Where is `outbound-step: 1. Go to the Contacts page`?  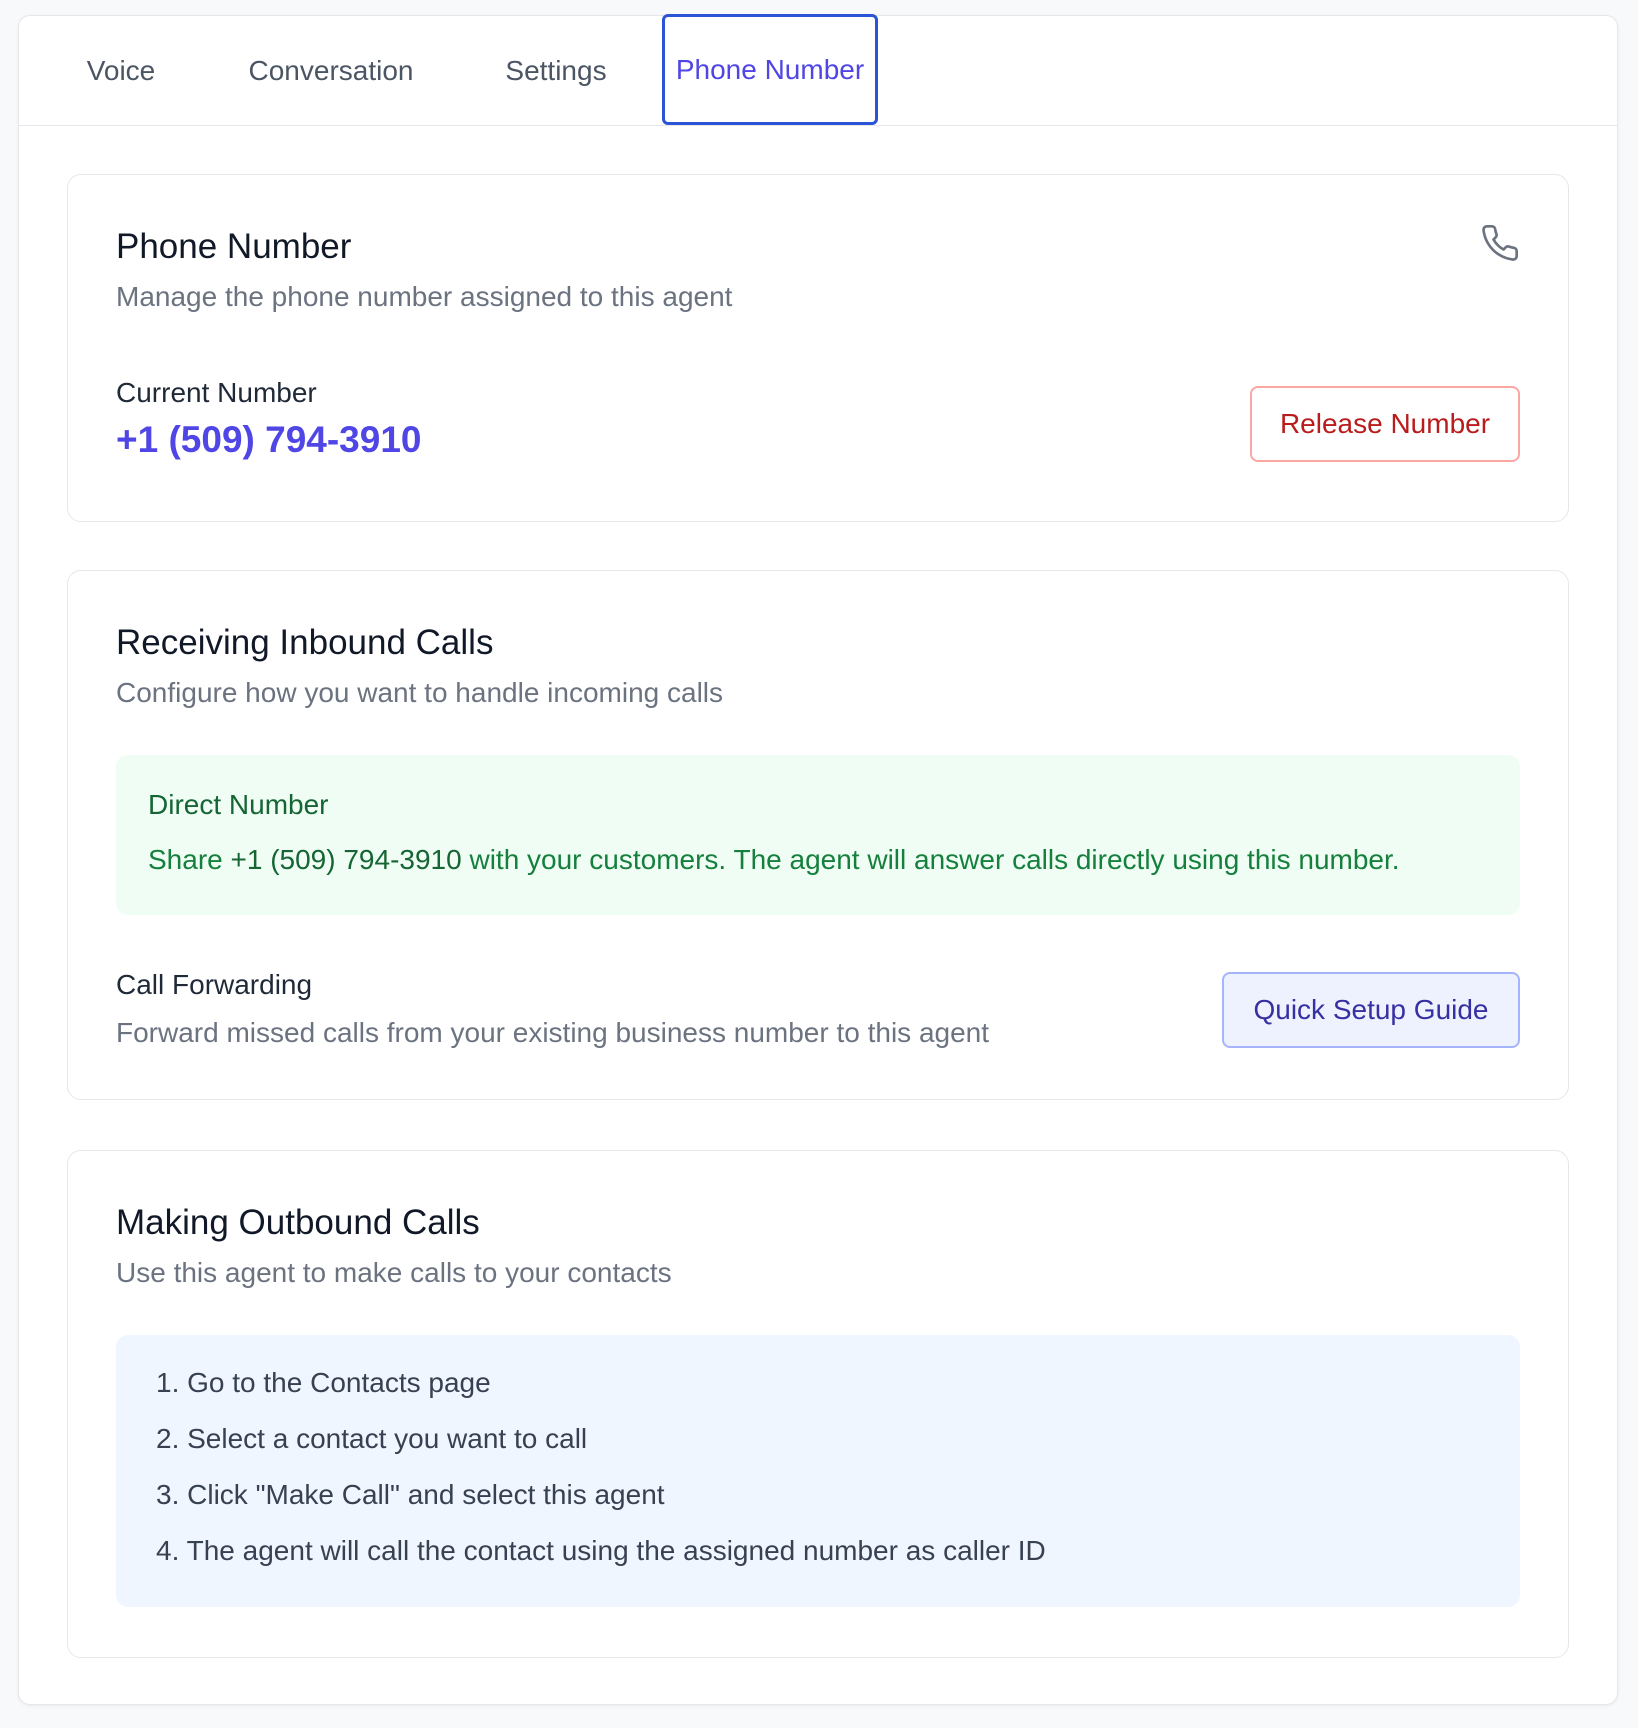
outbound-step: 1. Go to the Contacts page is located at coordinates (323, 1382).